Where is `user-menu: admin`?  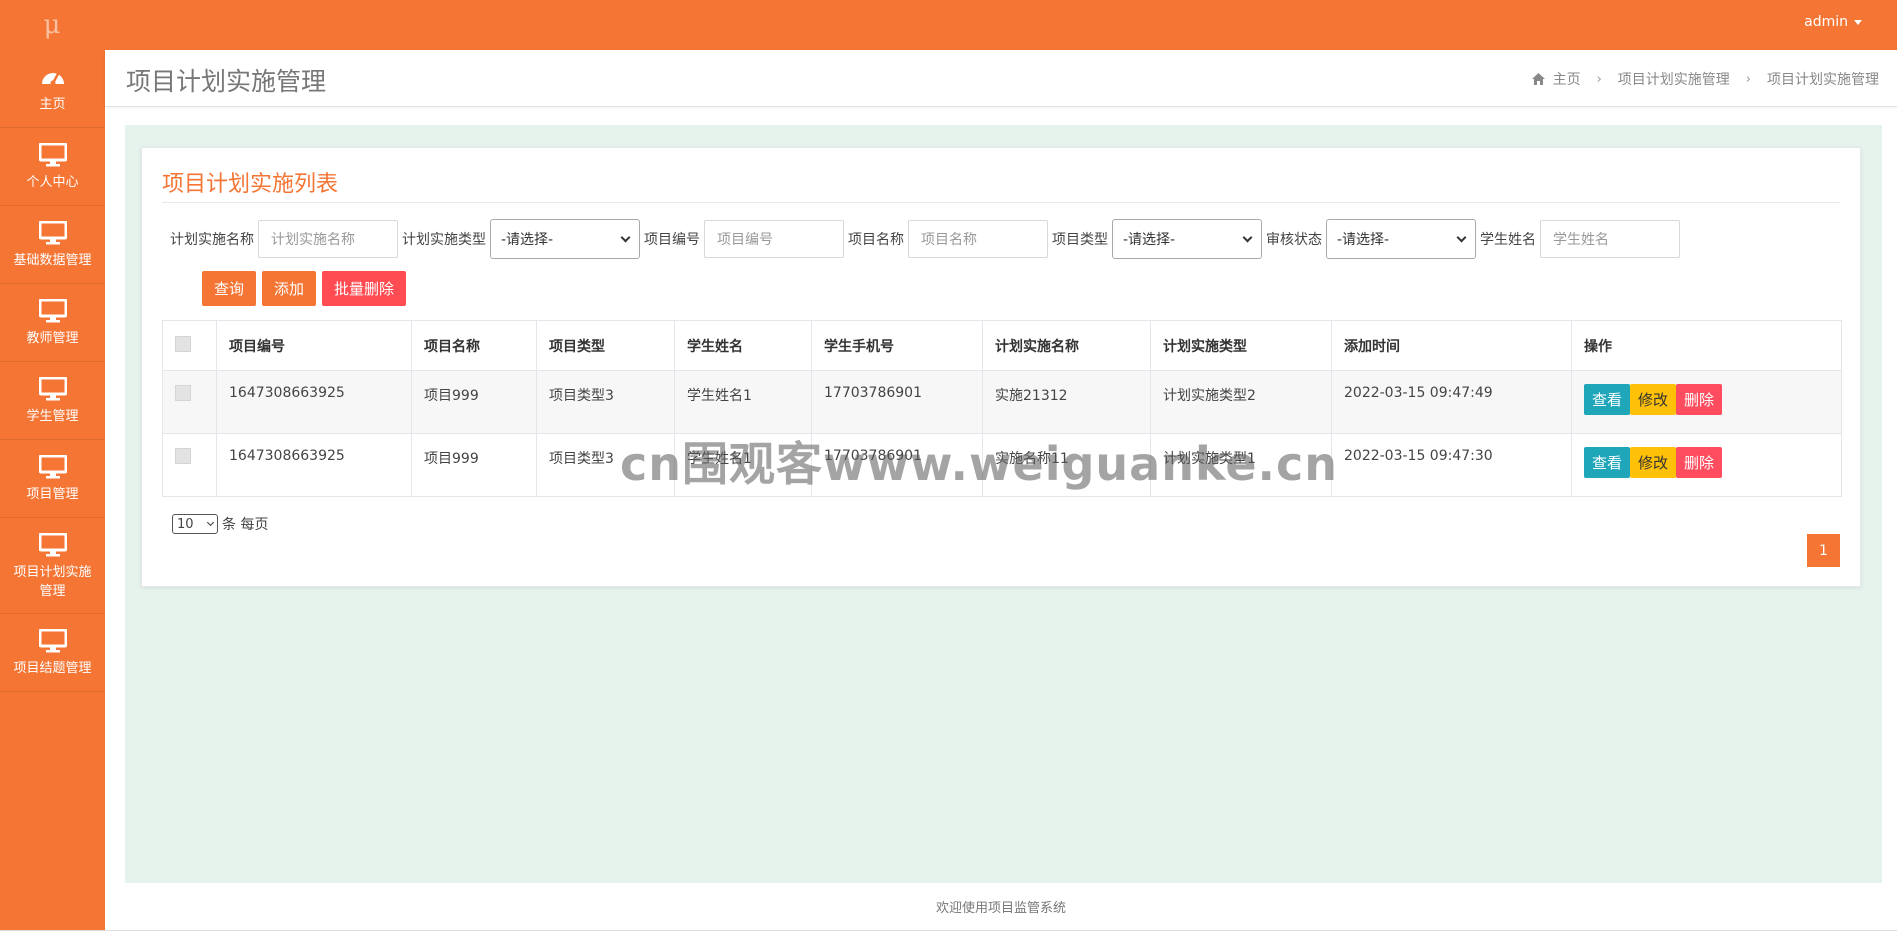 user-menu: admin is located at coordinates (1833, 22).